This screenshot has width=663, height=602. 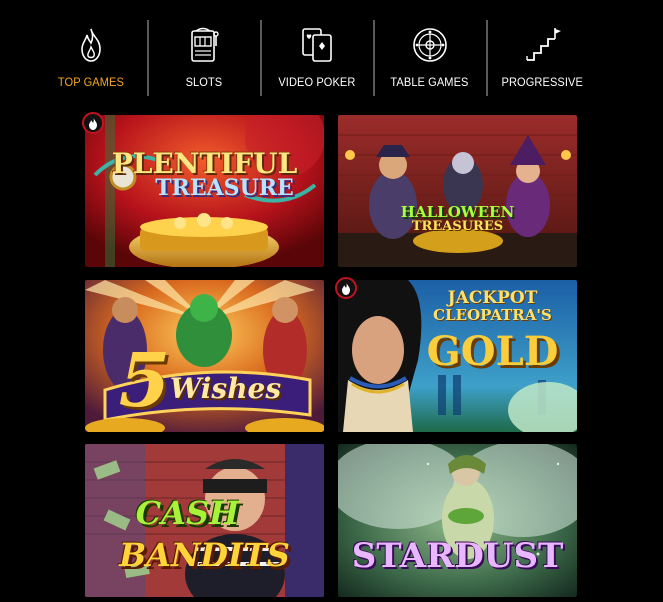 I want to click on game-tile-halloween-treasures: HALLOWEEN TREASURES, so click(x=457, y=191).